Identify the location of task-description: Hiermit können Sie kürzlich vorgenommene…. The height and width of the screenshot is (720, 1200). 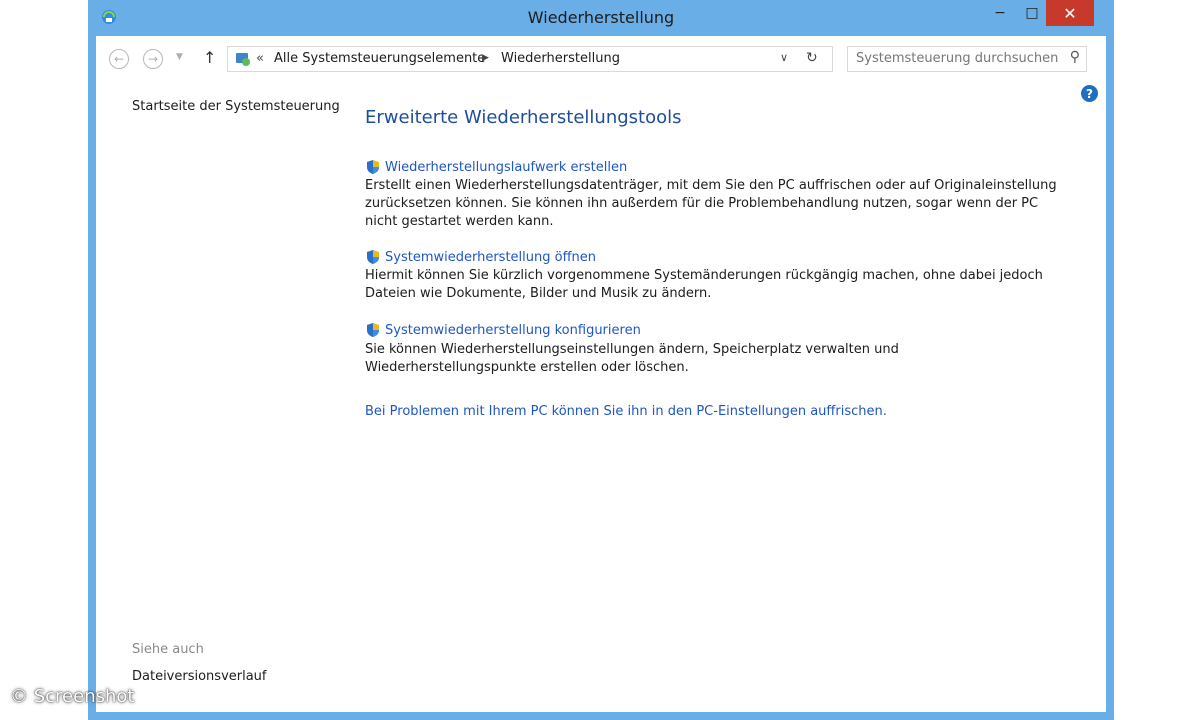
(704, 284).